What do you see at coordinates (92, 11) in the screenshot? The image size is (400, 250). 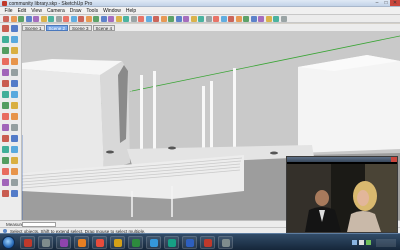 I see `menu-tools: Tools` at bounding box center [92, 11].